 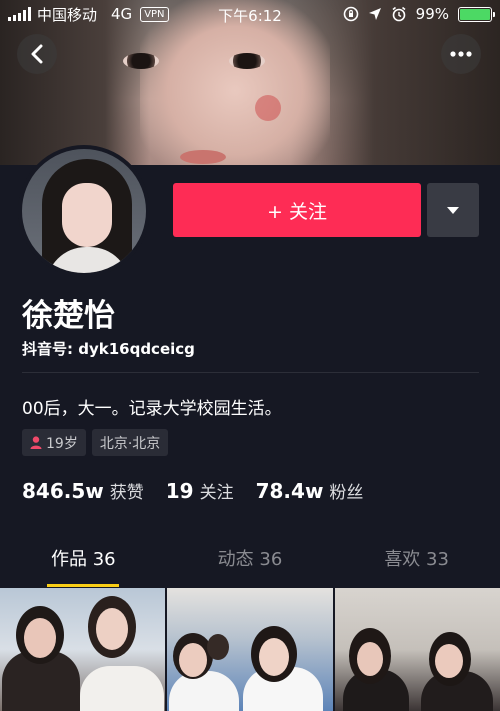 I want to click on tab-works: 作品 36, so click(x=83, y=566).